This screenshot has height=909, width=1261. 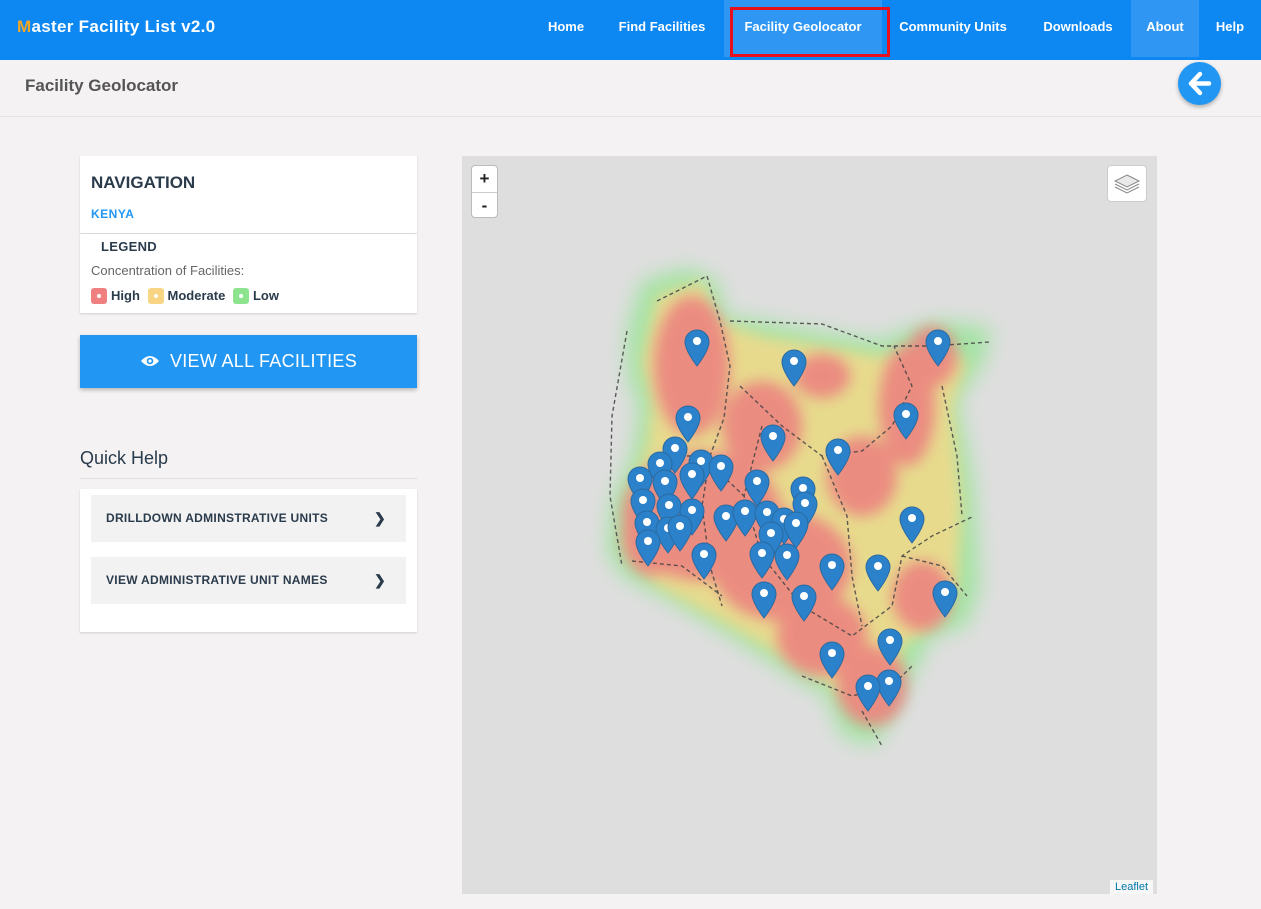 I want to click on legend-items: High Moderate Low, so click(x=187, y=295).